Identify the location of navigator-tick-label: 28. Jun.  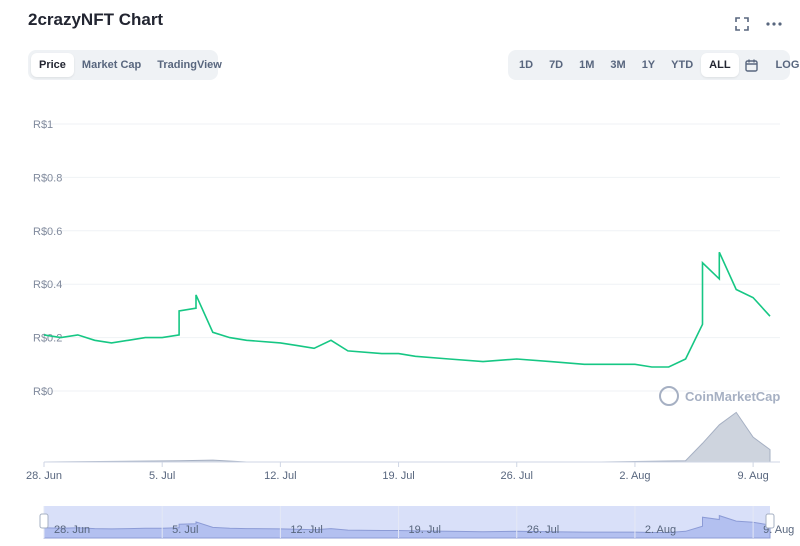
(72, 530).